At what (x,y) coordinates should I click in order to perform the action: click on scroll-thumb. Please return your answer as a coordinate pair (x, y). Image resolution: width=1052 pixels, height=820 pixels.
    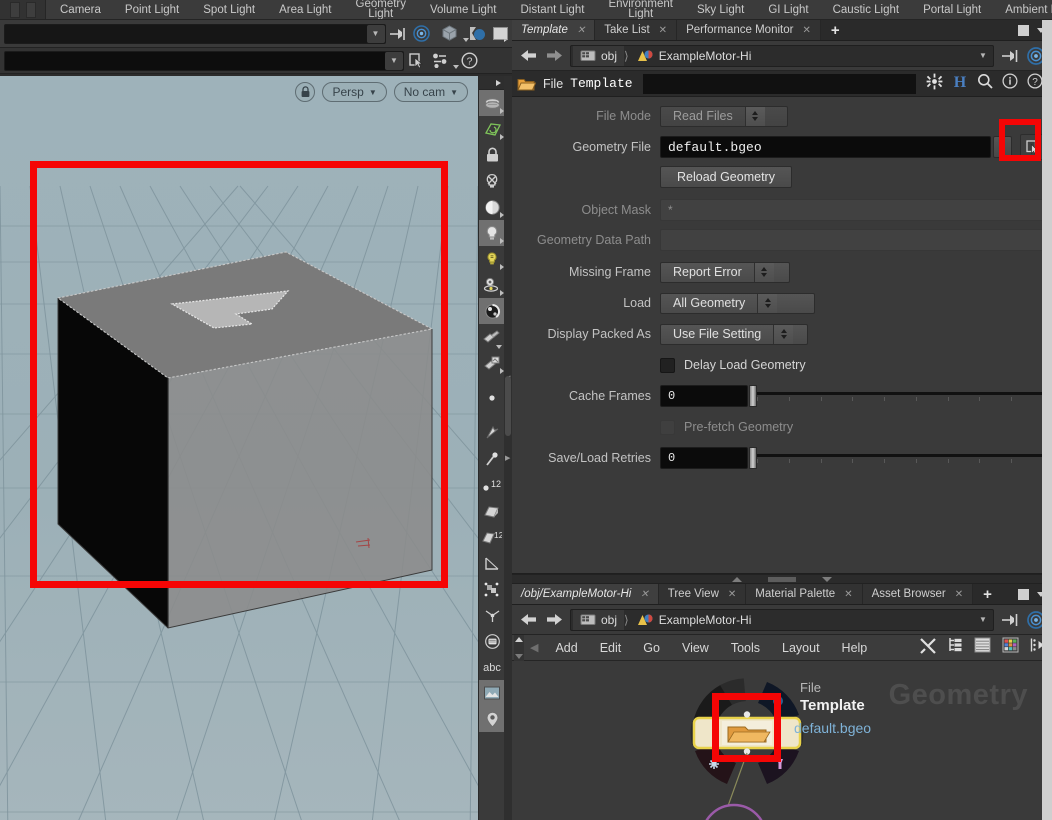
    Looking at the image, I should click on (508, 406).